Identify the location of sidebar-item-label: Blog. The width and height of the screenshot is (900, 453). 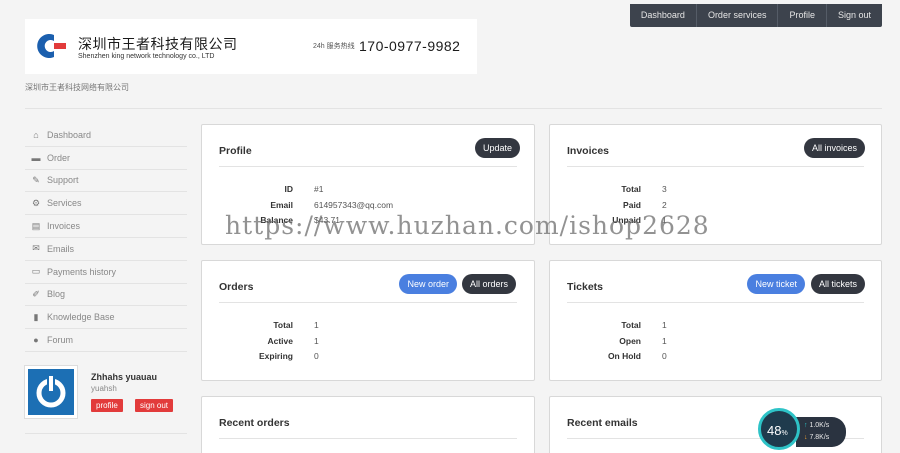
(56, 294).